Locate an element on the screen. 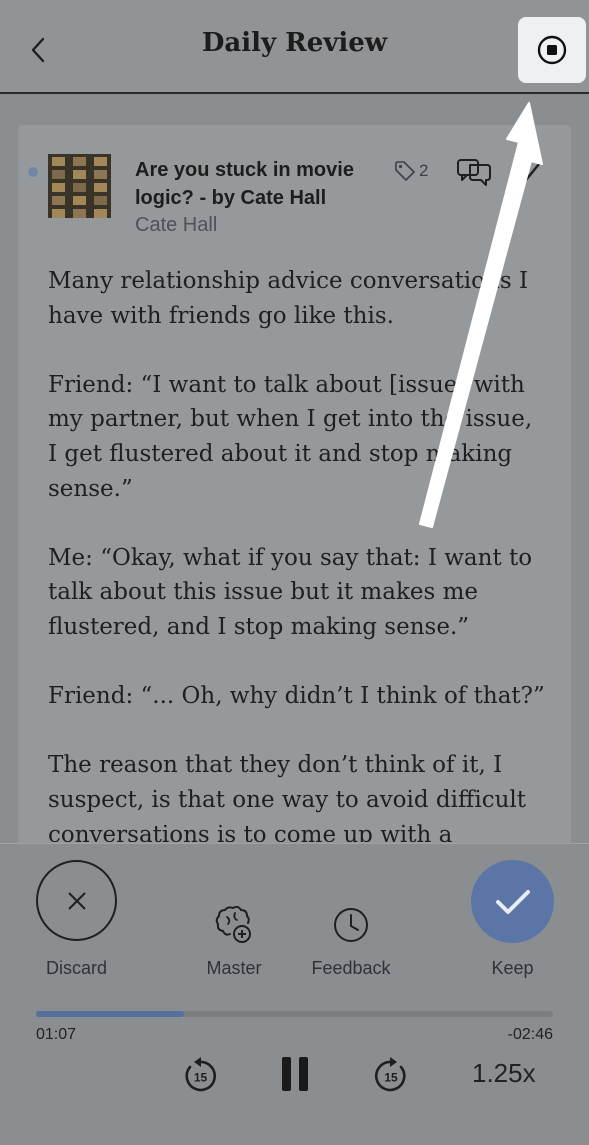 Image resolution: width=589 pixels, height=1145 pixels. time-elapsed: 01:07 is located at coordinates (56, 1034).